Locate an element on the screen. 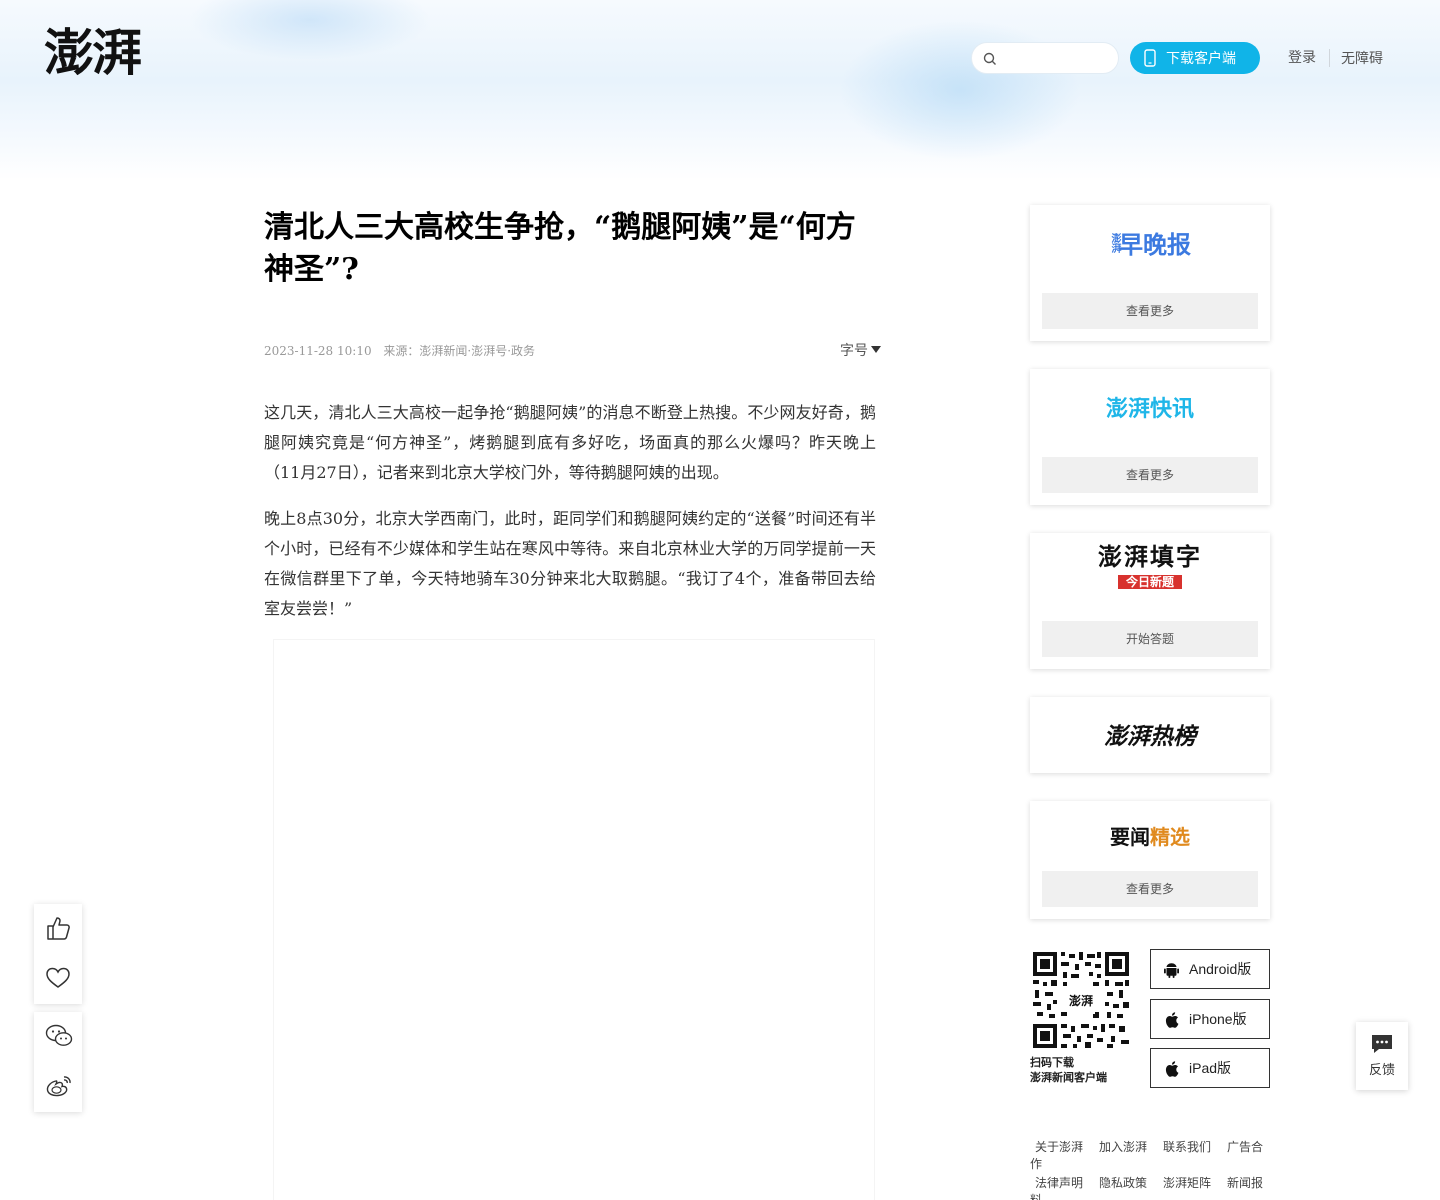  wechat-icon is located at coordinates (59, 1035).